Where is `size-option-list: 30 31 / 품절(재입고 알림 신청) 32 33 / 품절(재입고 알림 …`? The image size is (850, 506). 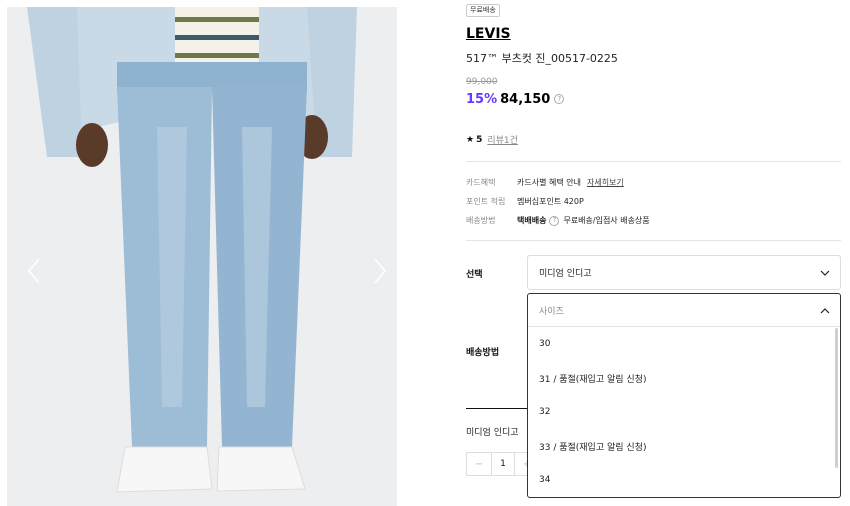 size-option-list: 30 31 / 품절(재입고 알림 신청) 32 33 / 품절(재입고 알림 … is located at coordinates (684, 412).